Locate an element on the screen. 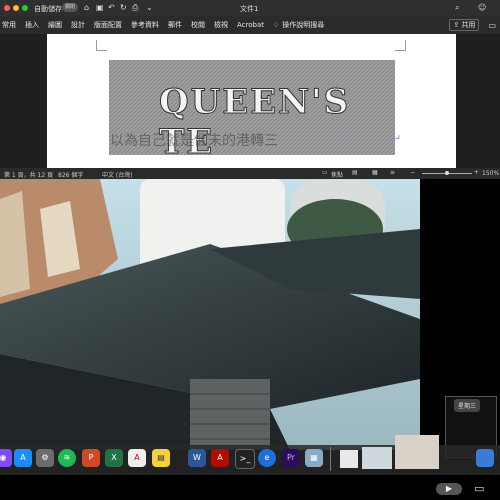  tab-layout: 版面配置 is located at coordinates (108, 25).